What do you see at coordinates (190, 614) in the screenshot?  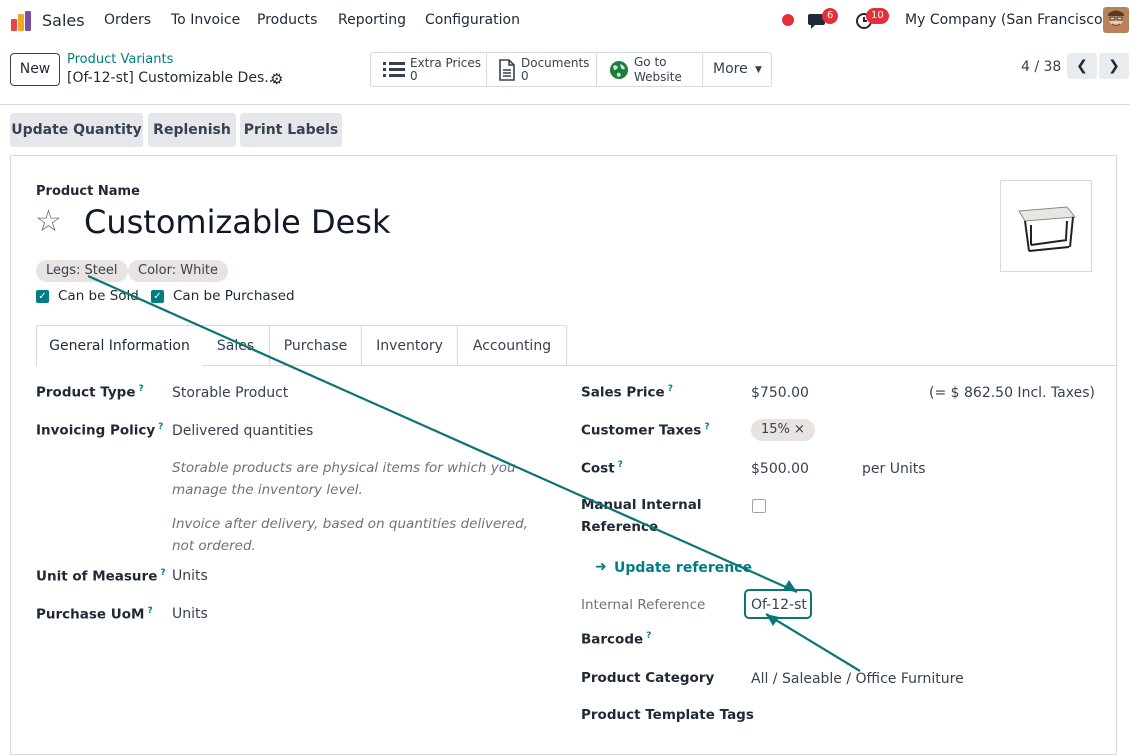 I see `purchase-uom-value: Units` at bounding box center [190, 614].